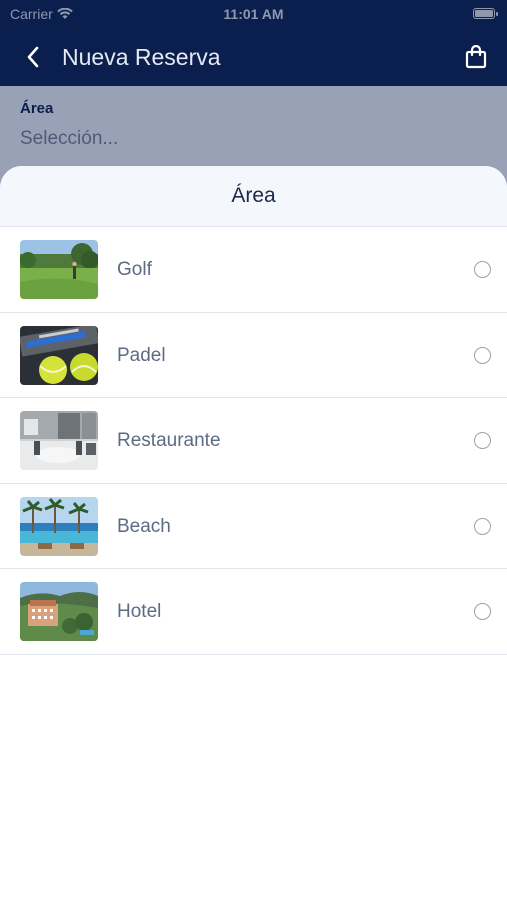 The width and height of the screenshot is (507, 900). What do you see at coordinates (485, 13) in the screenshot?
I see `battery-icon` at bounding box center [485, 13].